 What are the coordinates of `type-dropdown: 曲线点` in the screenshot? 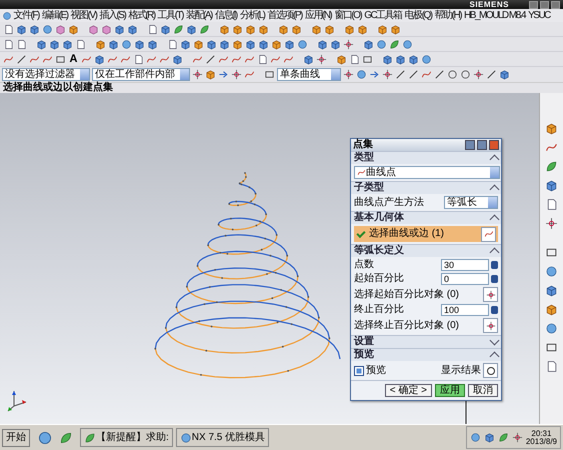 It's located at (427, 172).